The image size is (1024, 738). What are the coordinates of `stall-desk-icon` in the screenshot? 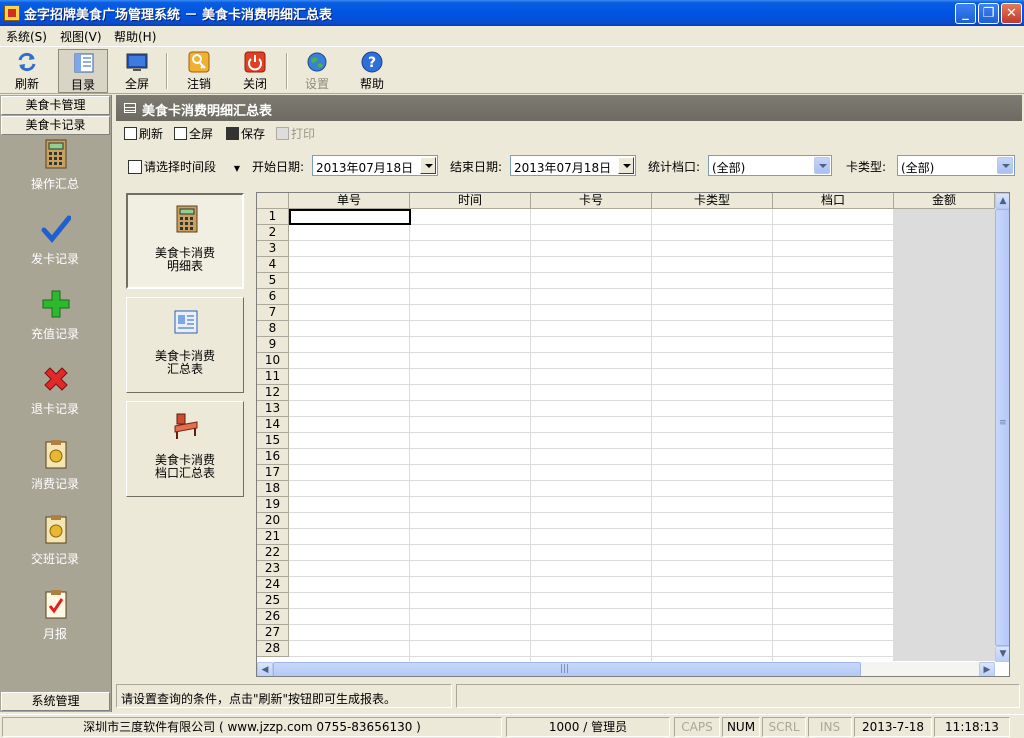 It's located at (186, 426).